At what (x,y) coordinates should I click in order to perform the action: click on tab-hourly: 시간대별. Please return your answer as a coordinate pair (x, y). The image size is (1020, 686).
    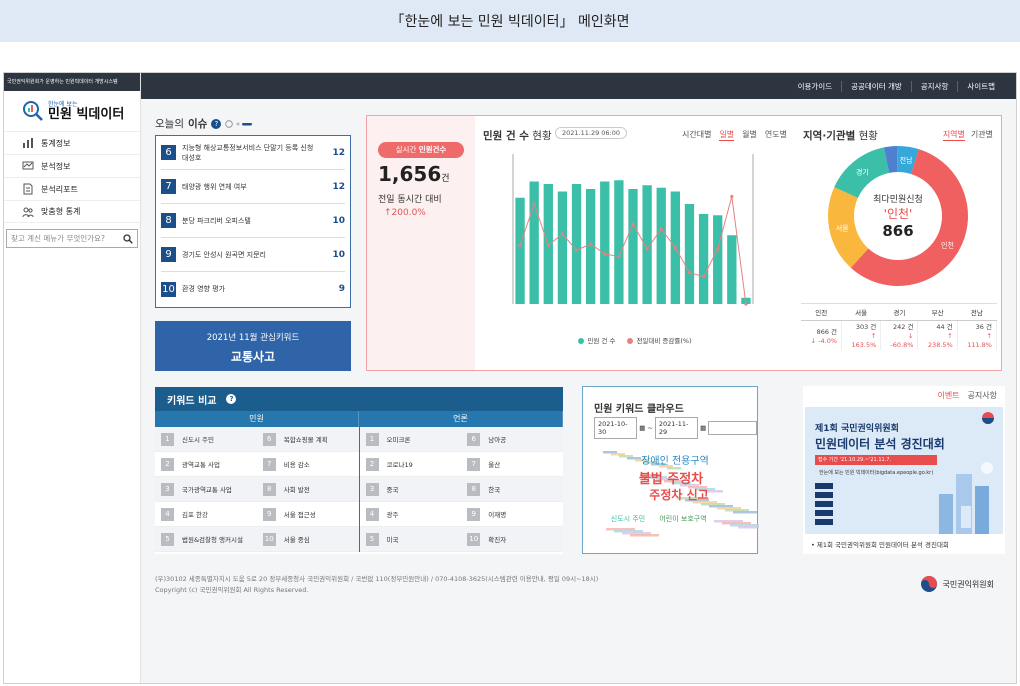
    Looking at the image, I should click on (696, 135).